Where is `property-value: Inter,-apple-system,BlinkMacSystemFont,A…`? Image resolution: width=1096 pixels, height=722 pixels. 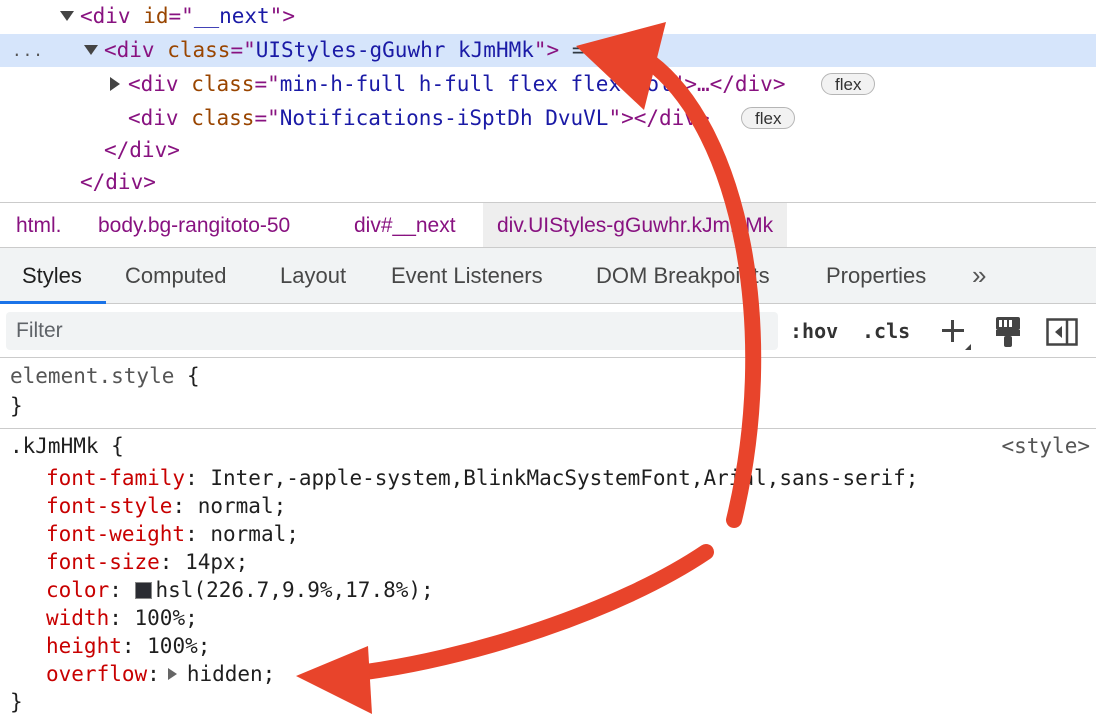 property-value: Inter,-apple-system,BlinkMacSystemFont,A… is located at coordinates (564, 478).